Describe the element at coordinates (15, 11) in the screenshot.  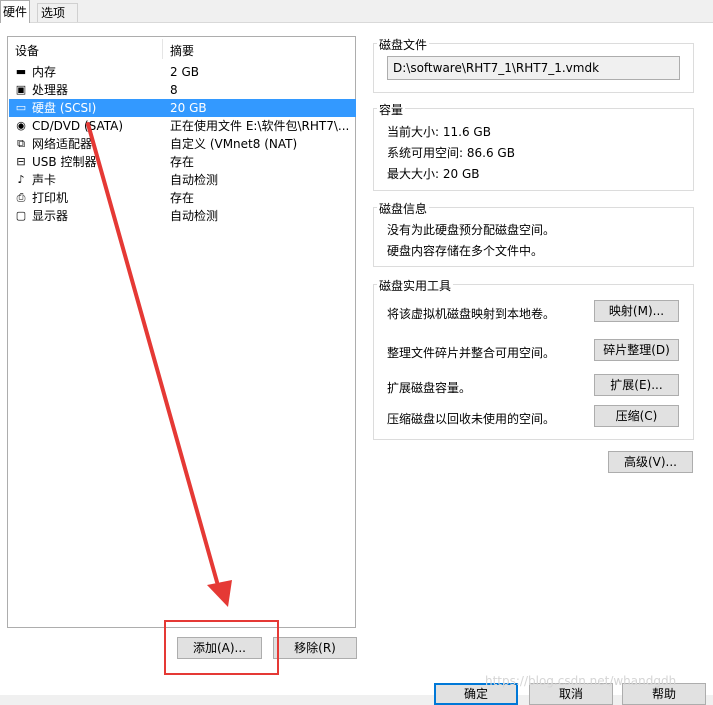
I see `tab-hardware: 硬件` at that location.